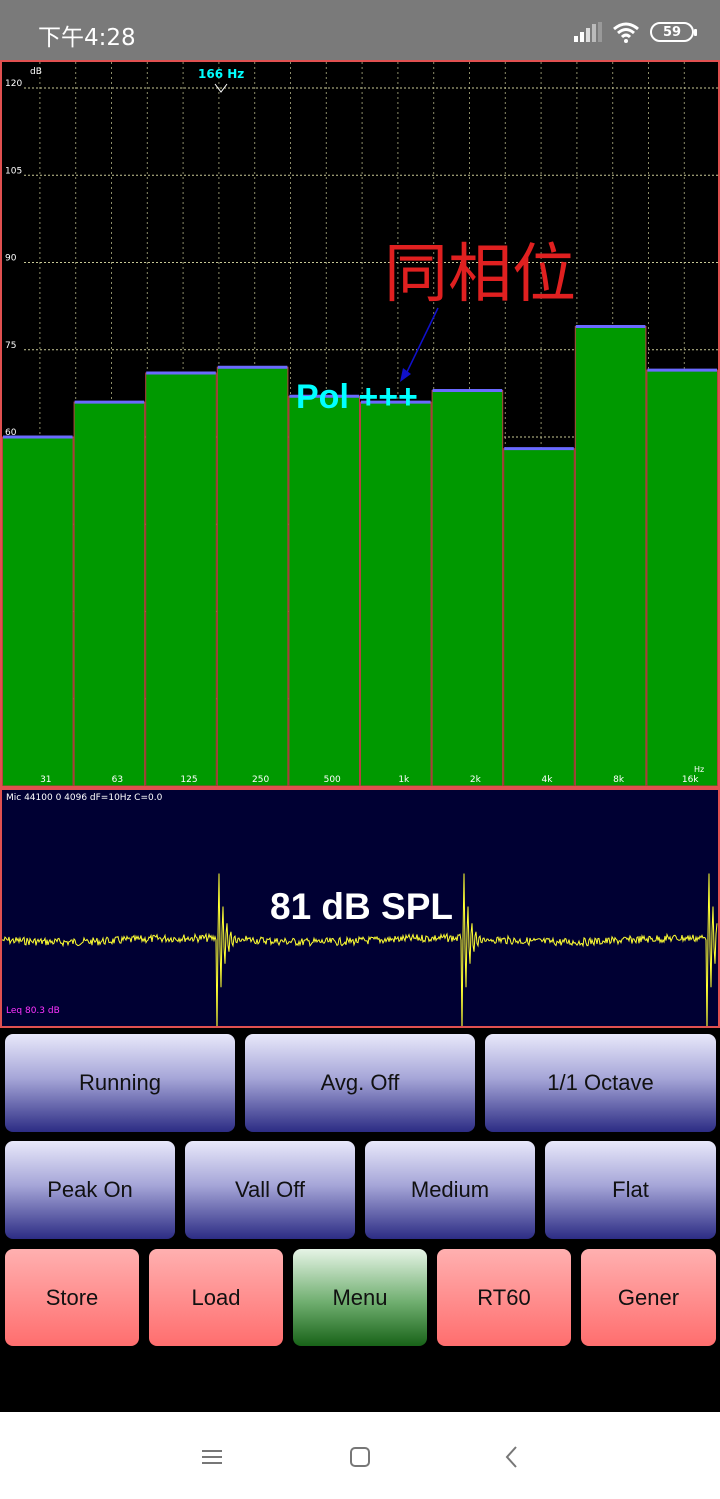  What do you see at coordinates (360, 1083) in the screenshot?
I see `avg-off-button: Avg. Off` at bounding box center [360, 1083].